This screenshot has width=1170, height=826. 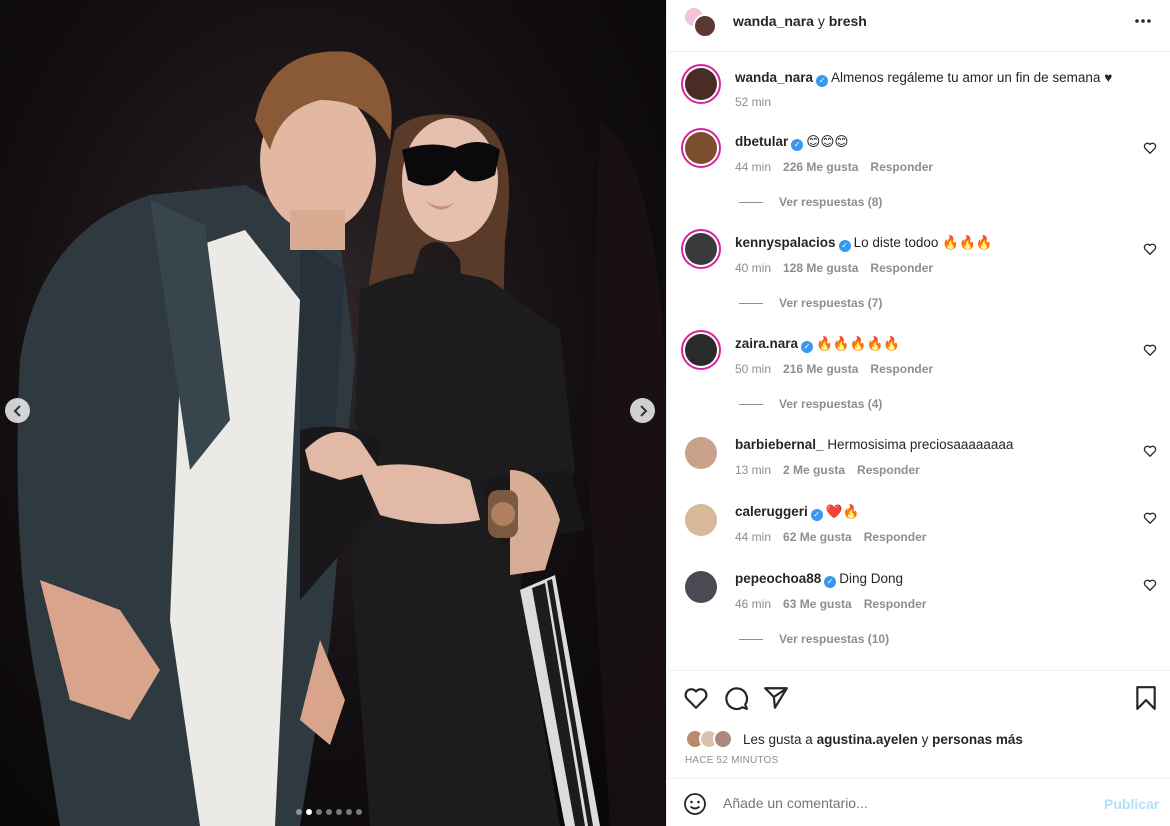 What do you see at coordinates (821, 21) in the screenshot?
I see `header-joiner: y` at bounding box center [821, 21].